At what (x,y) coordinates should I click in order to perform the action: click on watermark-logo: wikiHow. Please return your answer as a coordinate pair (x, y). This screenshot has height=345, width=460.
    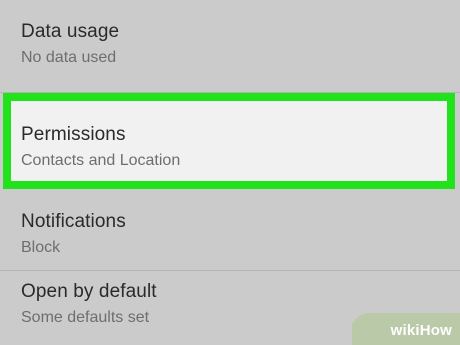
    Looking at the image, I should click on (421, 330).